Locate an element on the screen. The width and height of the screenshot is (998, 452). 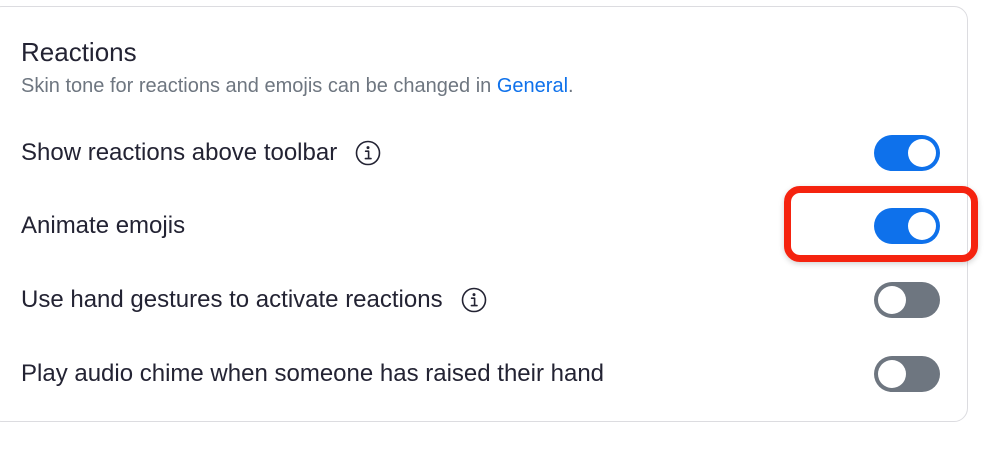
setting-label-group: Animate emojis is located at coordinates (103, 226).